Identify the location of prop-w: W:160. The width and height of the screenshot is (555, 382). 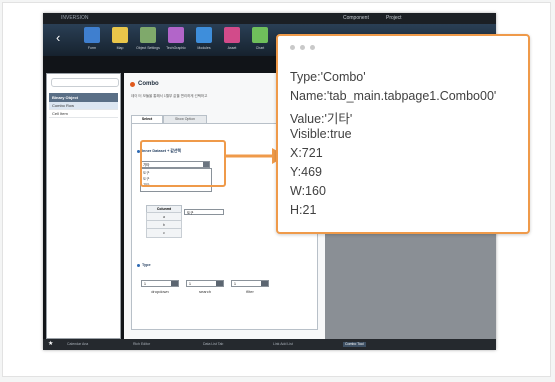
(308, 191).